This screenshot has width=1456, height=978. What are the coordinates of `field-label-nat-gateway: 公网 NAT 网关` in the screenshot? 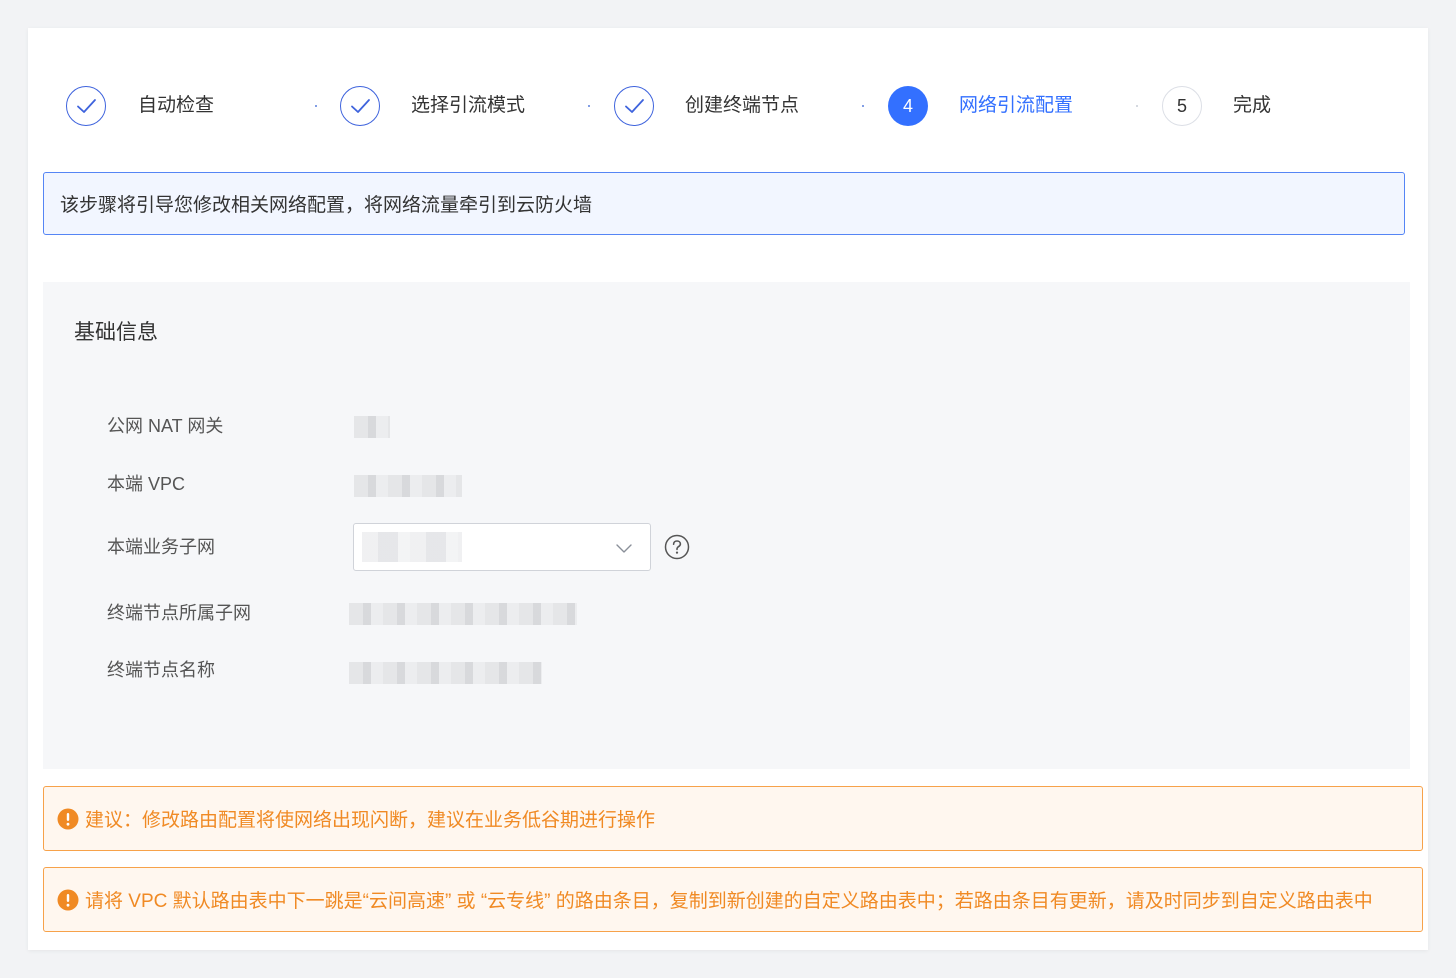 It's located at (165, 426).